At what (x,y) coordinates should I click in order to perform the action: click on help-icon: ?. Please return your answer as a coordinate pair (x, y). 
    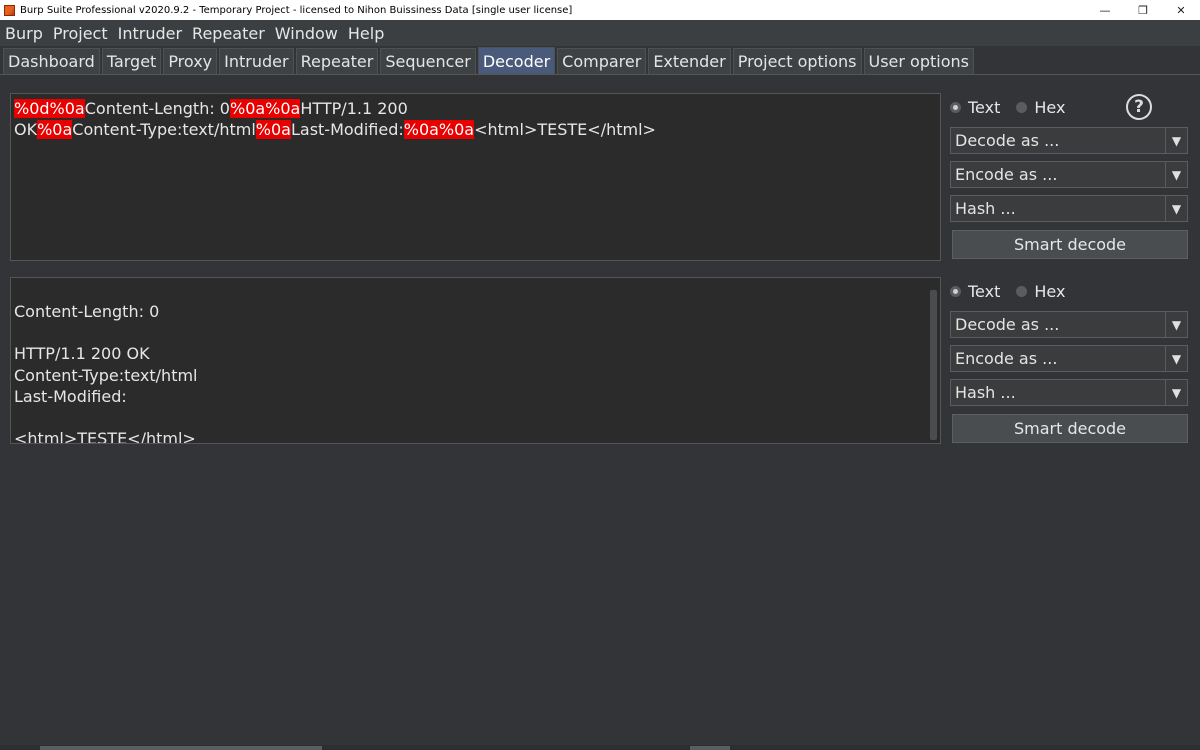
    Looking at the image, I should click on (1139, 107).